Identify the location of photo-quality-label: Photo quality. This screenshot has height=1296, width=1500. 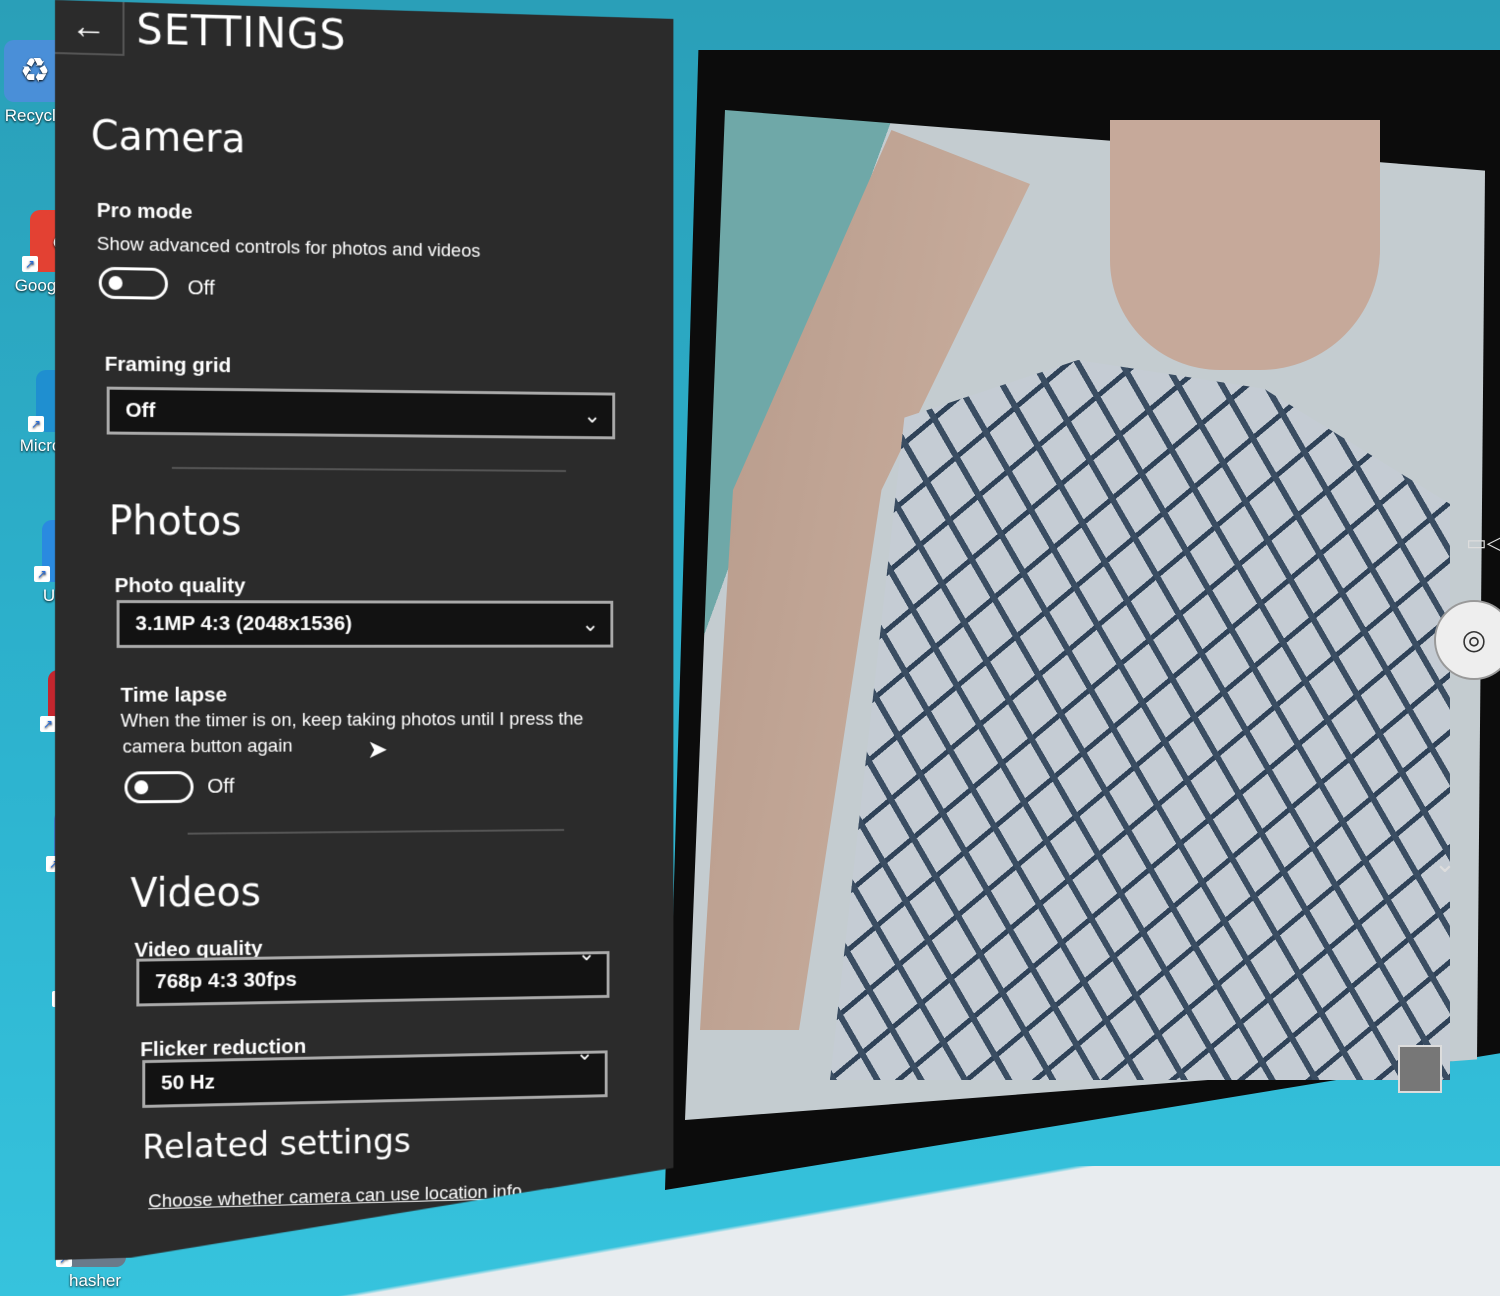
(180, 586).